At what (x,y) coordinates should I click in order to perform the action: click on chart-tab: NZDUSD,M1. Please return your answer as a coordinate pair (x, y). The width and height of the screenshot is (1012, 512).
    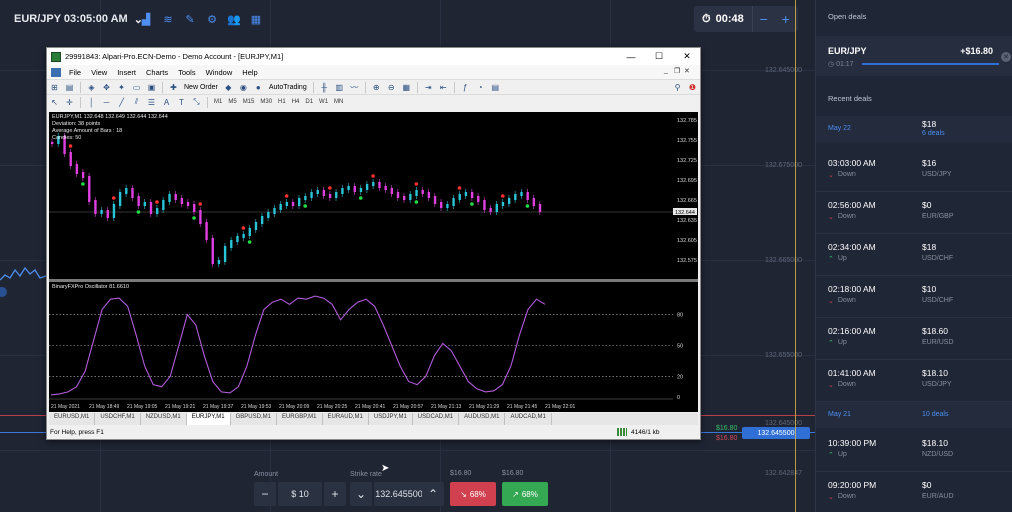
    Looking at the image, I should click on (164, 419).